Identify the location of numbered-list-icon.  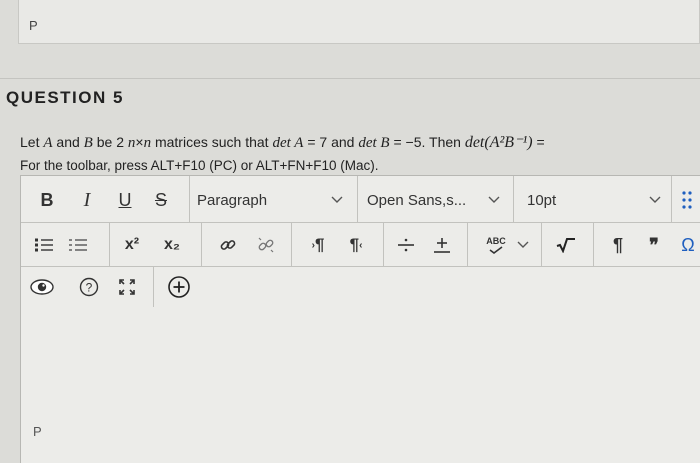
(44, 245).